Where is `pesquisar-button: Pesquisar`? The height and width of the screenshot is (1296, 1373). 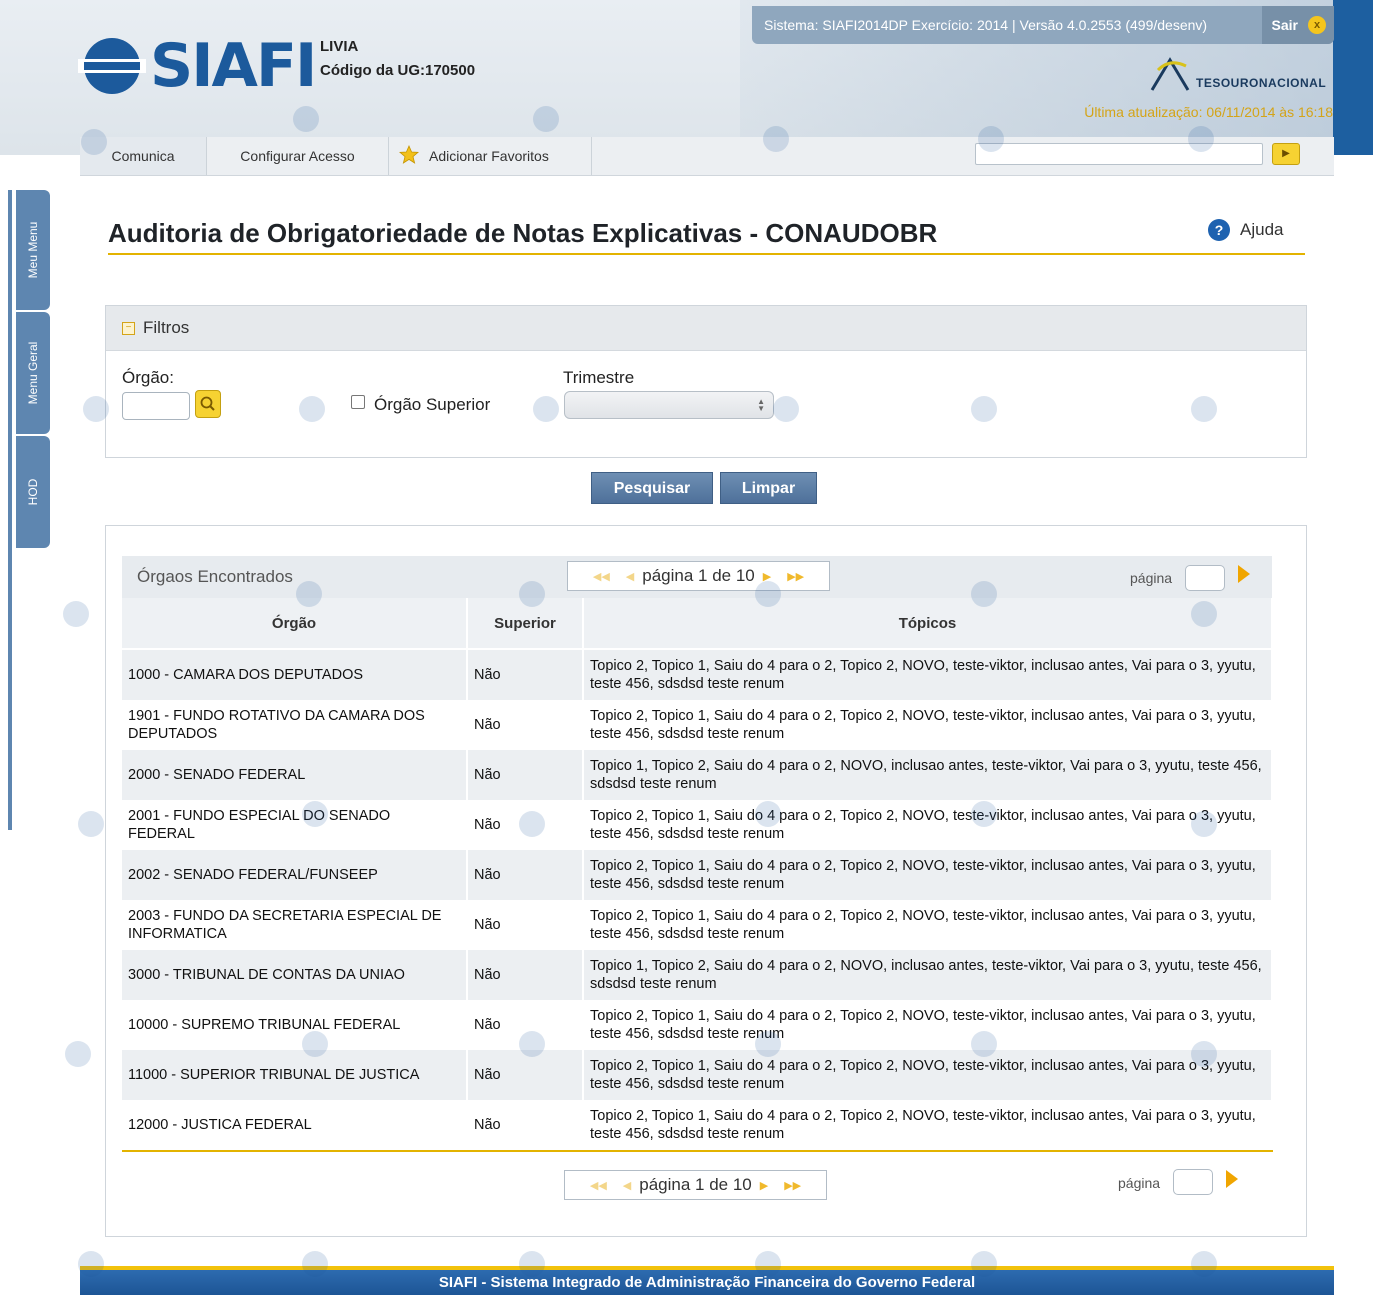 pesquisar-button: Pesquisar is located at coordinates (652, 488).